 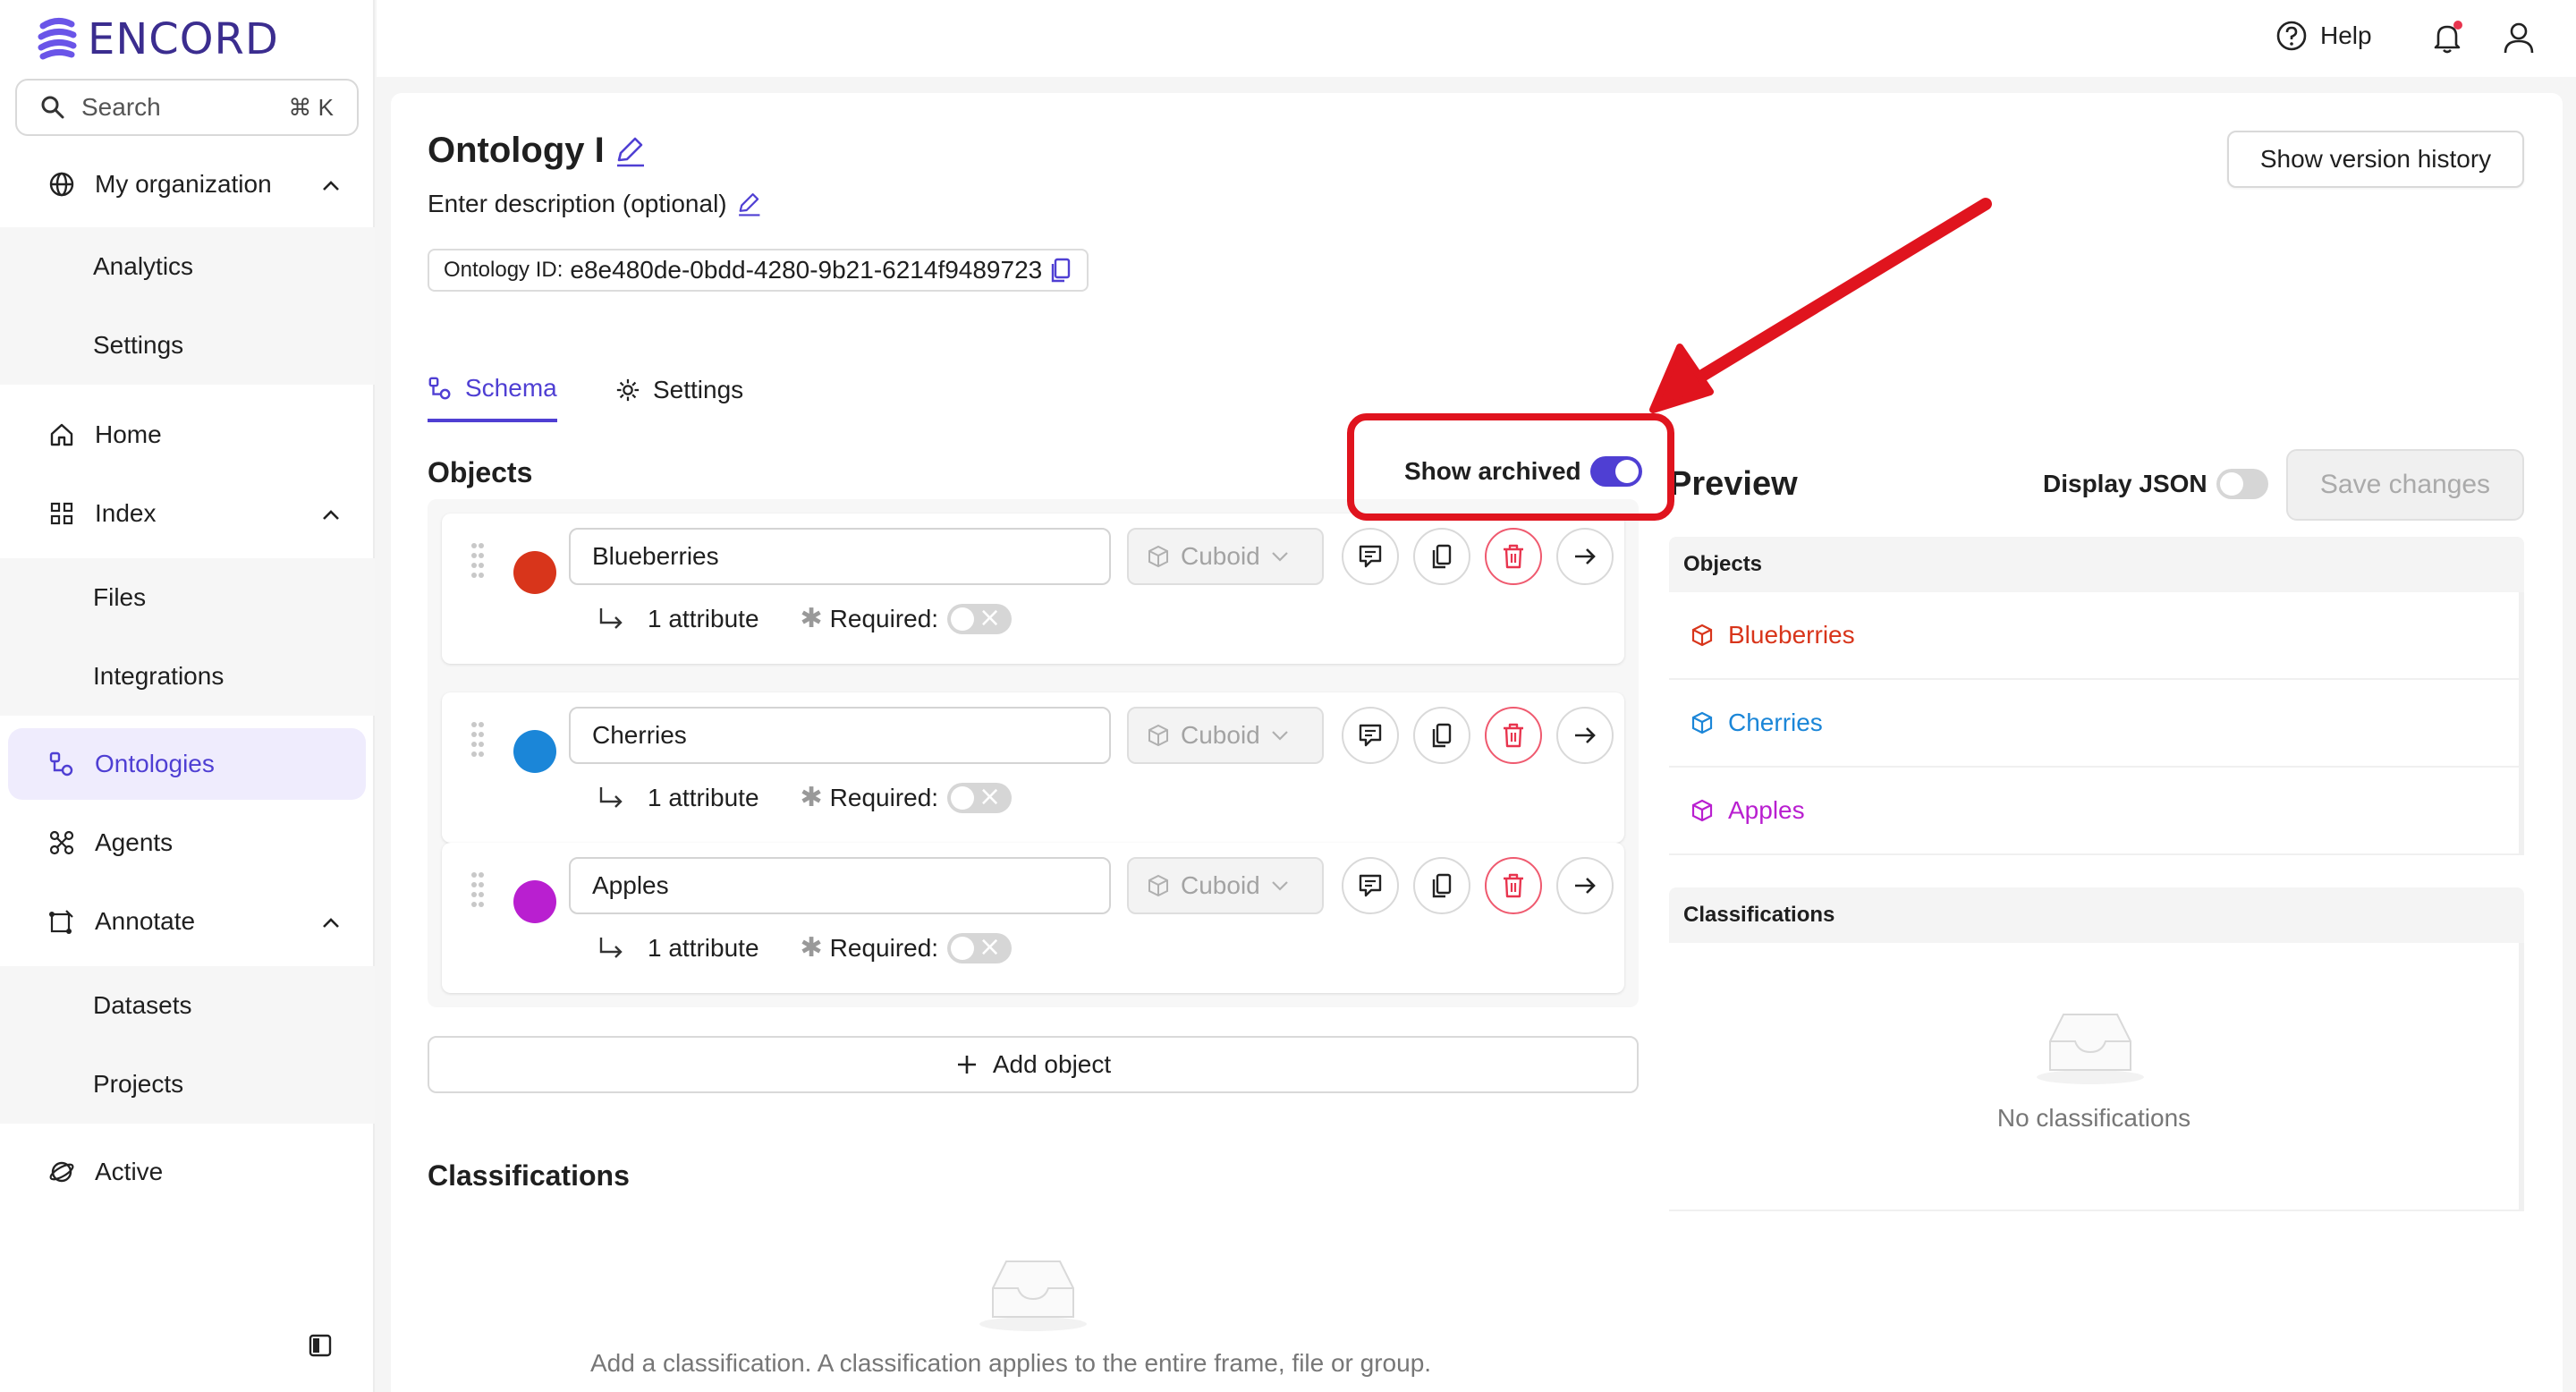 What do you see at coordinates (2405, 485) in the screenshot?
I see `save-changes-button: Save changes` at bounding box center [2405, 485].